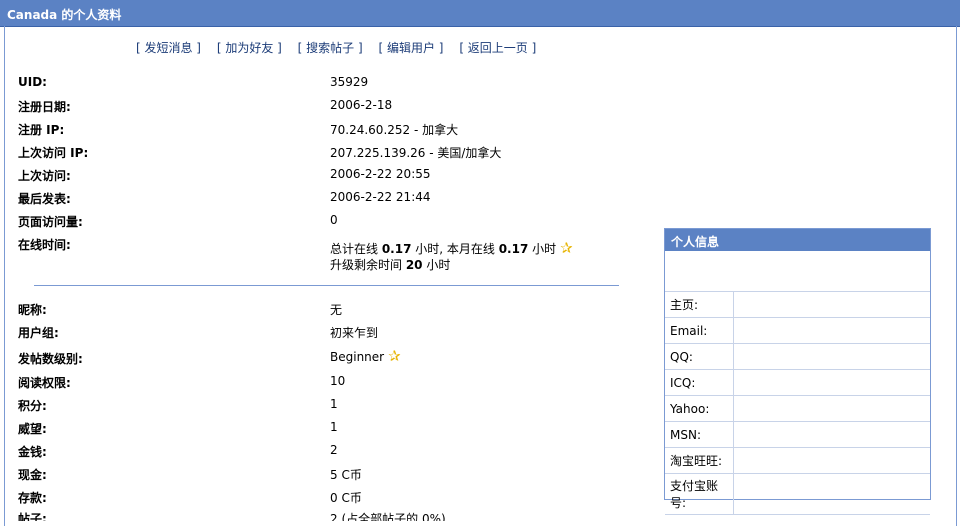 The height and width of the screenshot is (526, 960). I want to click on profile-row-prestige: 威望: 1, so click(318, 430).